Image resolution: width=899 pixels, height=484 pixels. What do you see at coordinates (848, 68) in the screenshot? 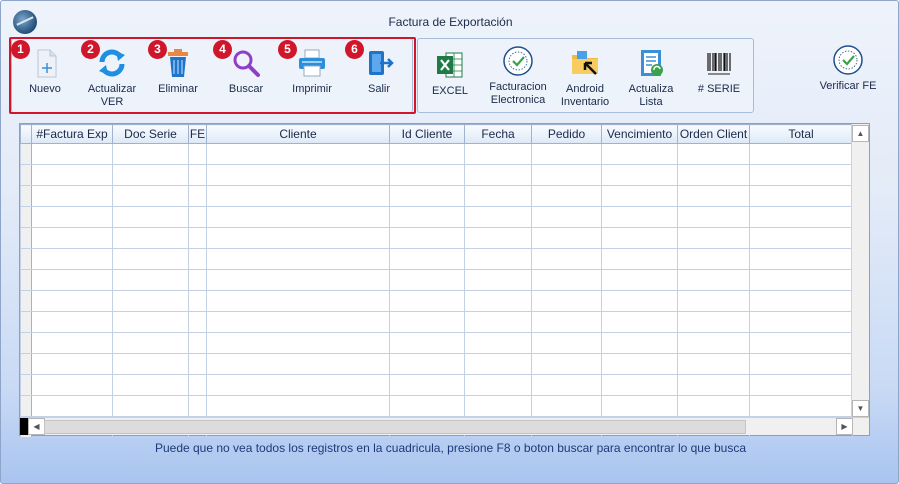
I see `verificar-fe-button: Verificar FE` at bounding box center [848, 68].